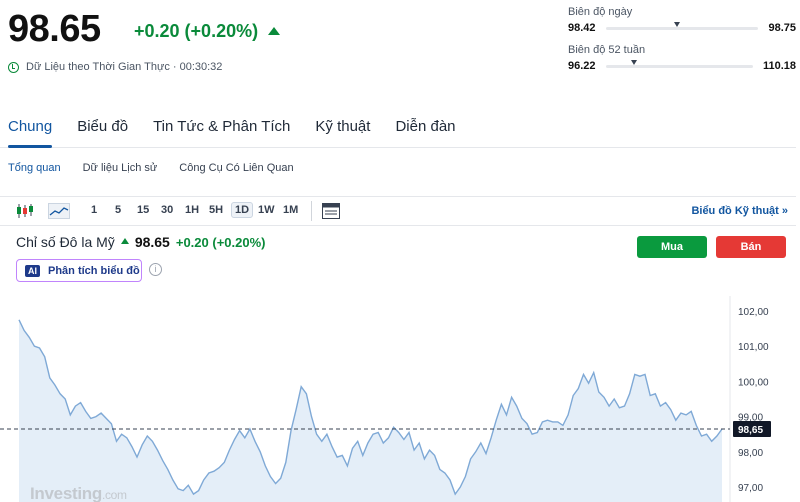 The image size is (800, 502). What do you see at coordinates (600, 12) in the screenshot?
I see `day-range-label: Biên độ ngày` at bounding box center [600, 12].